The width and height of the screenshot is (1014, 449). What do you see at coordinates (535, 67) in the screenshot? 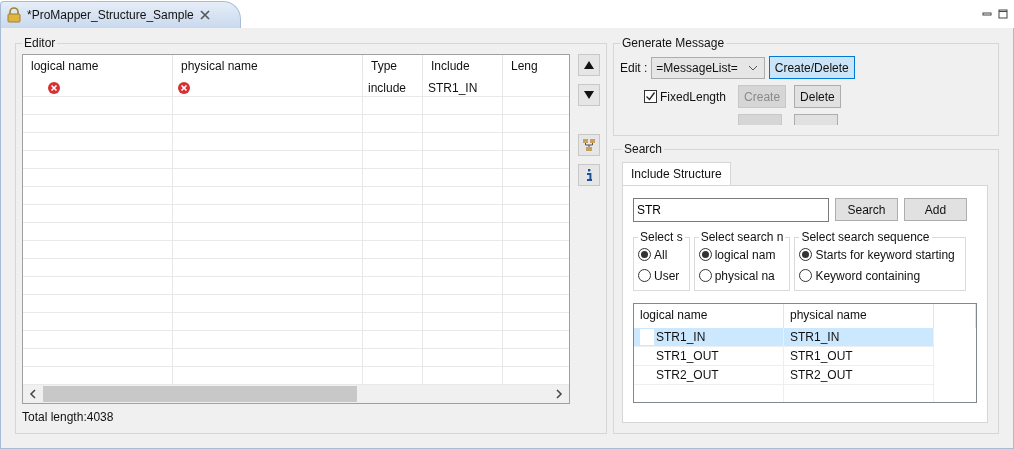
I see `column-header: Leng` at bounding box center [535, 67].